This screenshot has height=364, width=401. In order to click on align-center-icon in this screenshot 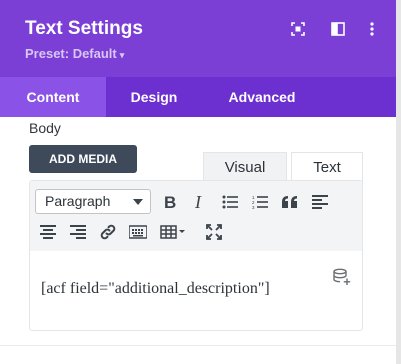, I will do `click(48, 232)`.